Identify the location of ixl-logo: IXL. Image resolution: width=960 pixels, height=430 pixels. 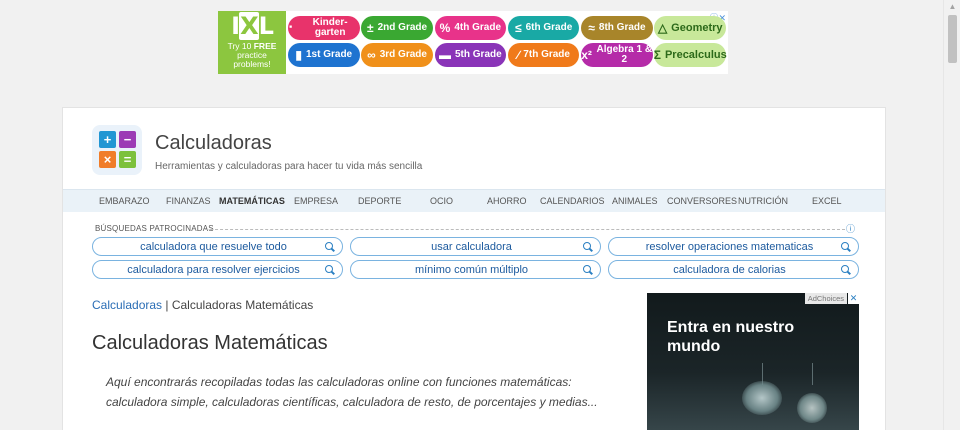
(252, 26).